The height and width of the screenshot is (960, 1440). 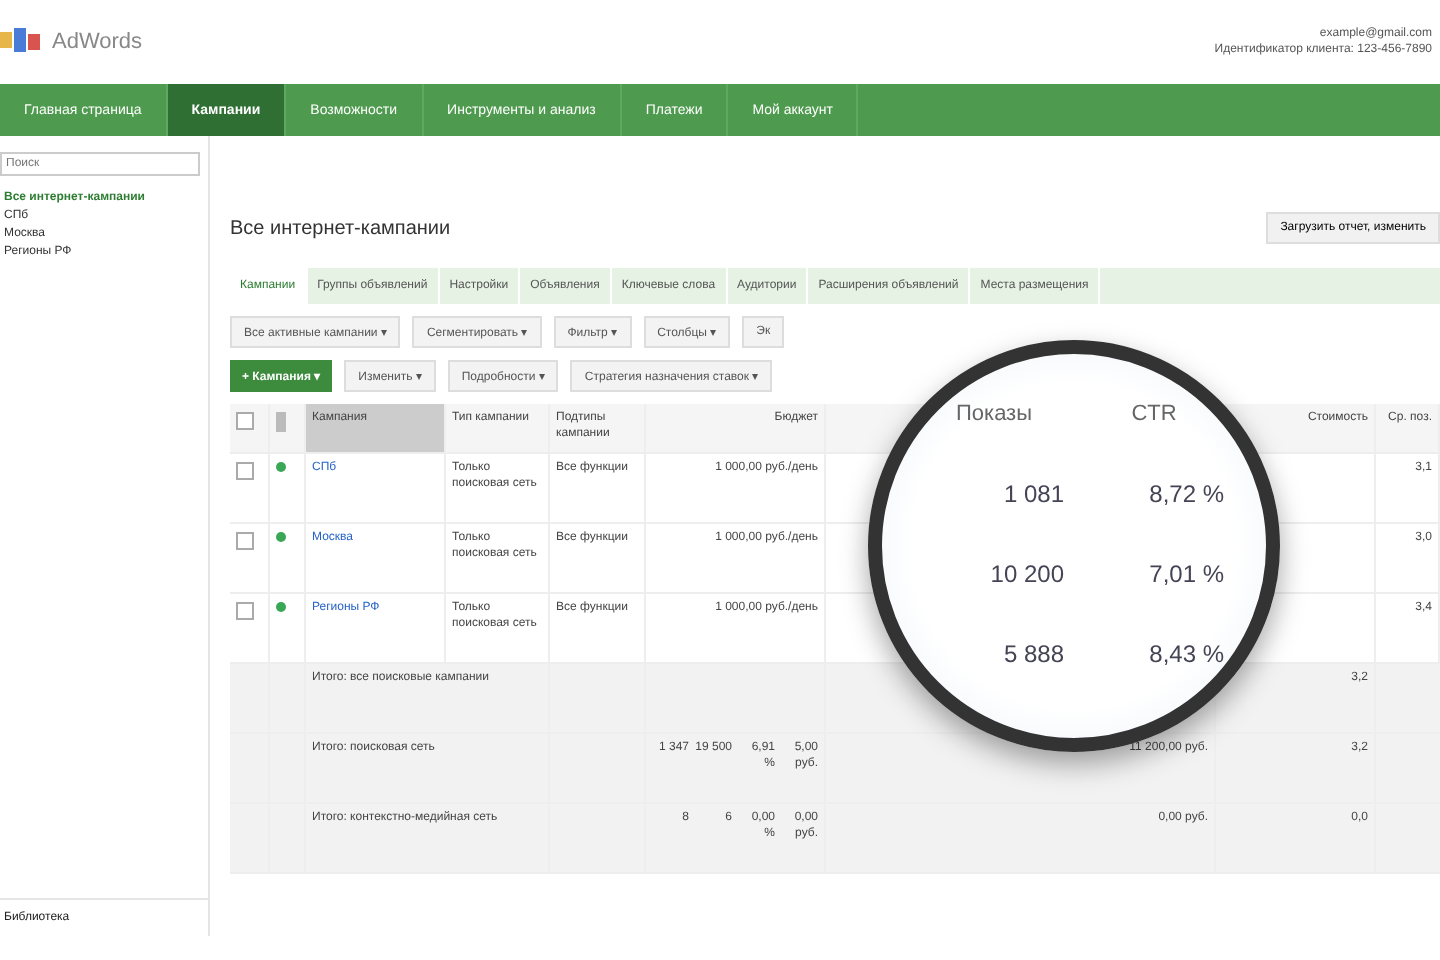 I want to click on magnified-header: Показы, so click(x=994, y=414).